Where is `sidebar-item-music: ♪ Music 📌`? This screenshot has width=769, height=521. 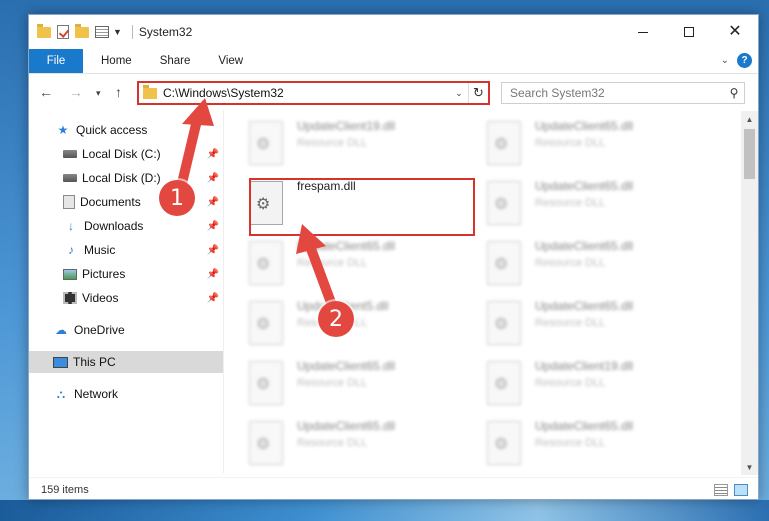
sidebar-item-music: ♪ Music 📌 is located at coordinates (126, 250).